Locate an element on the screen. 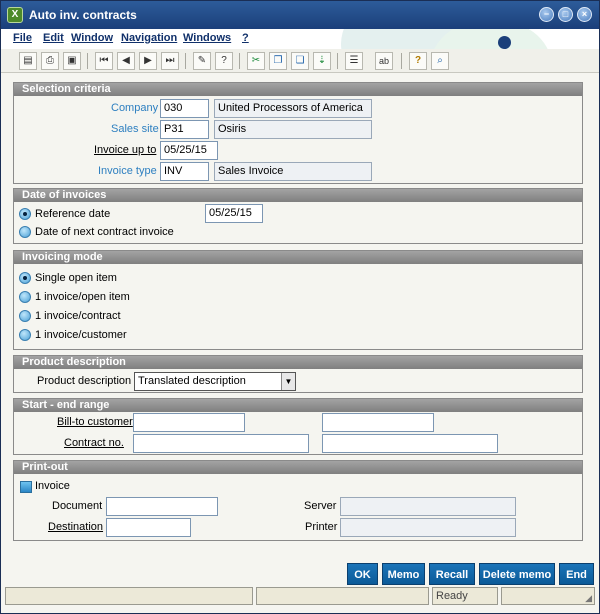 The image size is (600, 614). menu-bar: File Edit Window Navigation Windows ? is located at coordinates (300, 39).